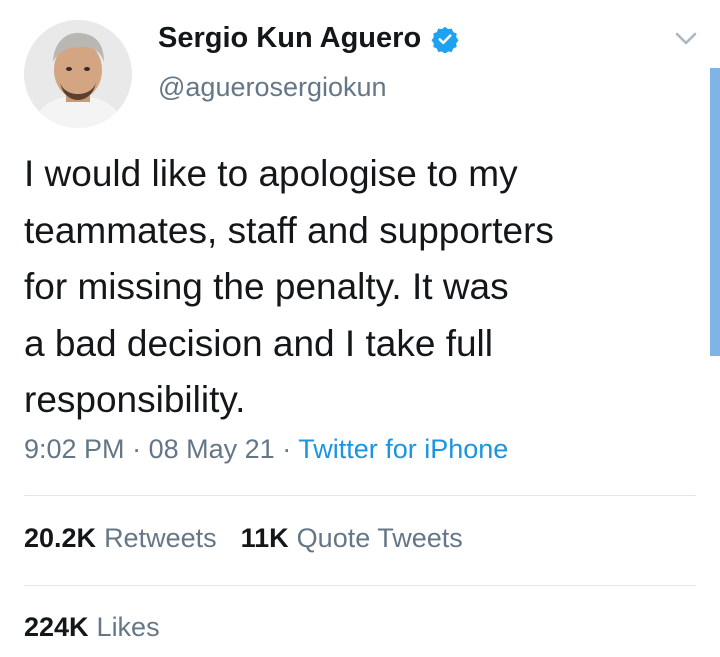  What do you see at coordinates (289, 38) in the screenshot?
I see `display-name: Sergio Kun Aguero` at bounding box center [289, 38].